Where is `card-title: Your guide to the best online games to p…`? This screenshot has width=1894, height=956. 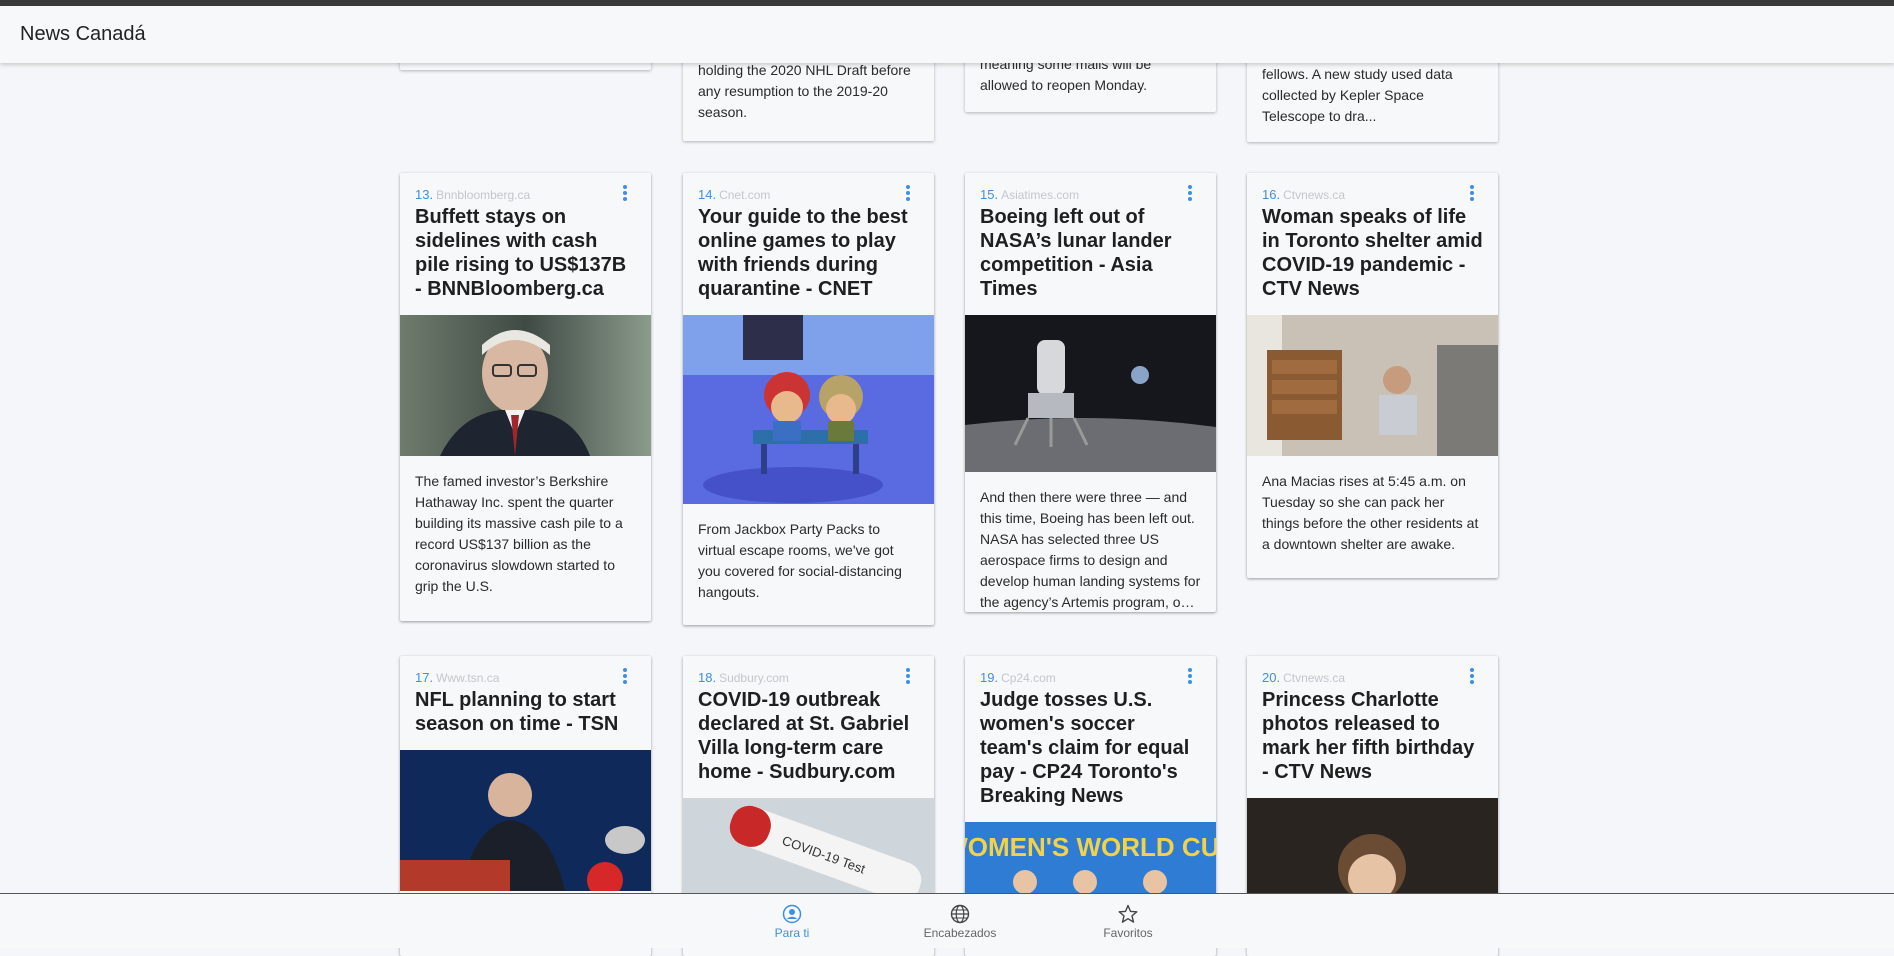 card-title: Your guide to the best online games to p… is located at coordinates (808, 253).